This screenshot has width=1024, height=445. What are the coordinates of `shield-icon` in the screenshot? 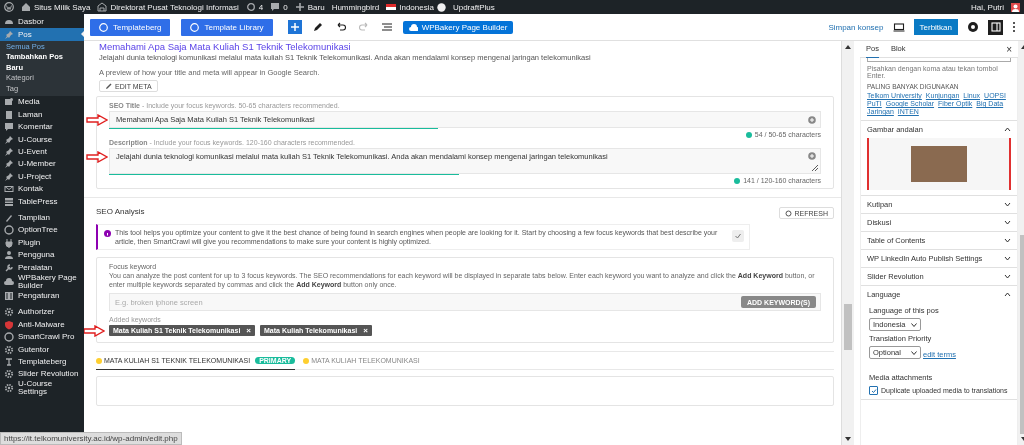 It's located at (9, 324).